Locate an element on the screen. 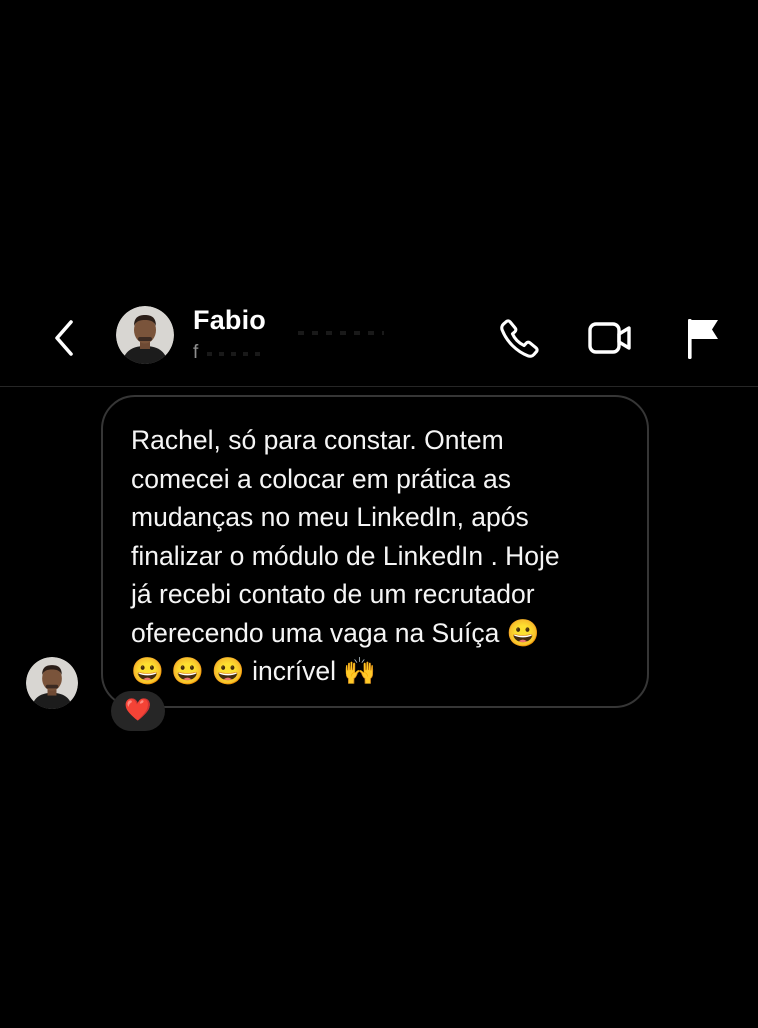  call-button is located at coordinates (520, 338).